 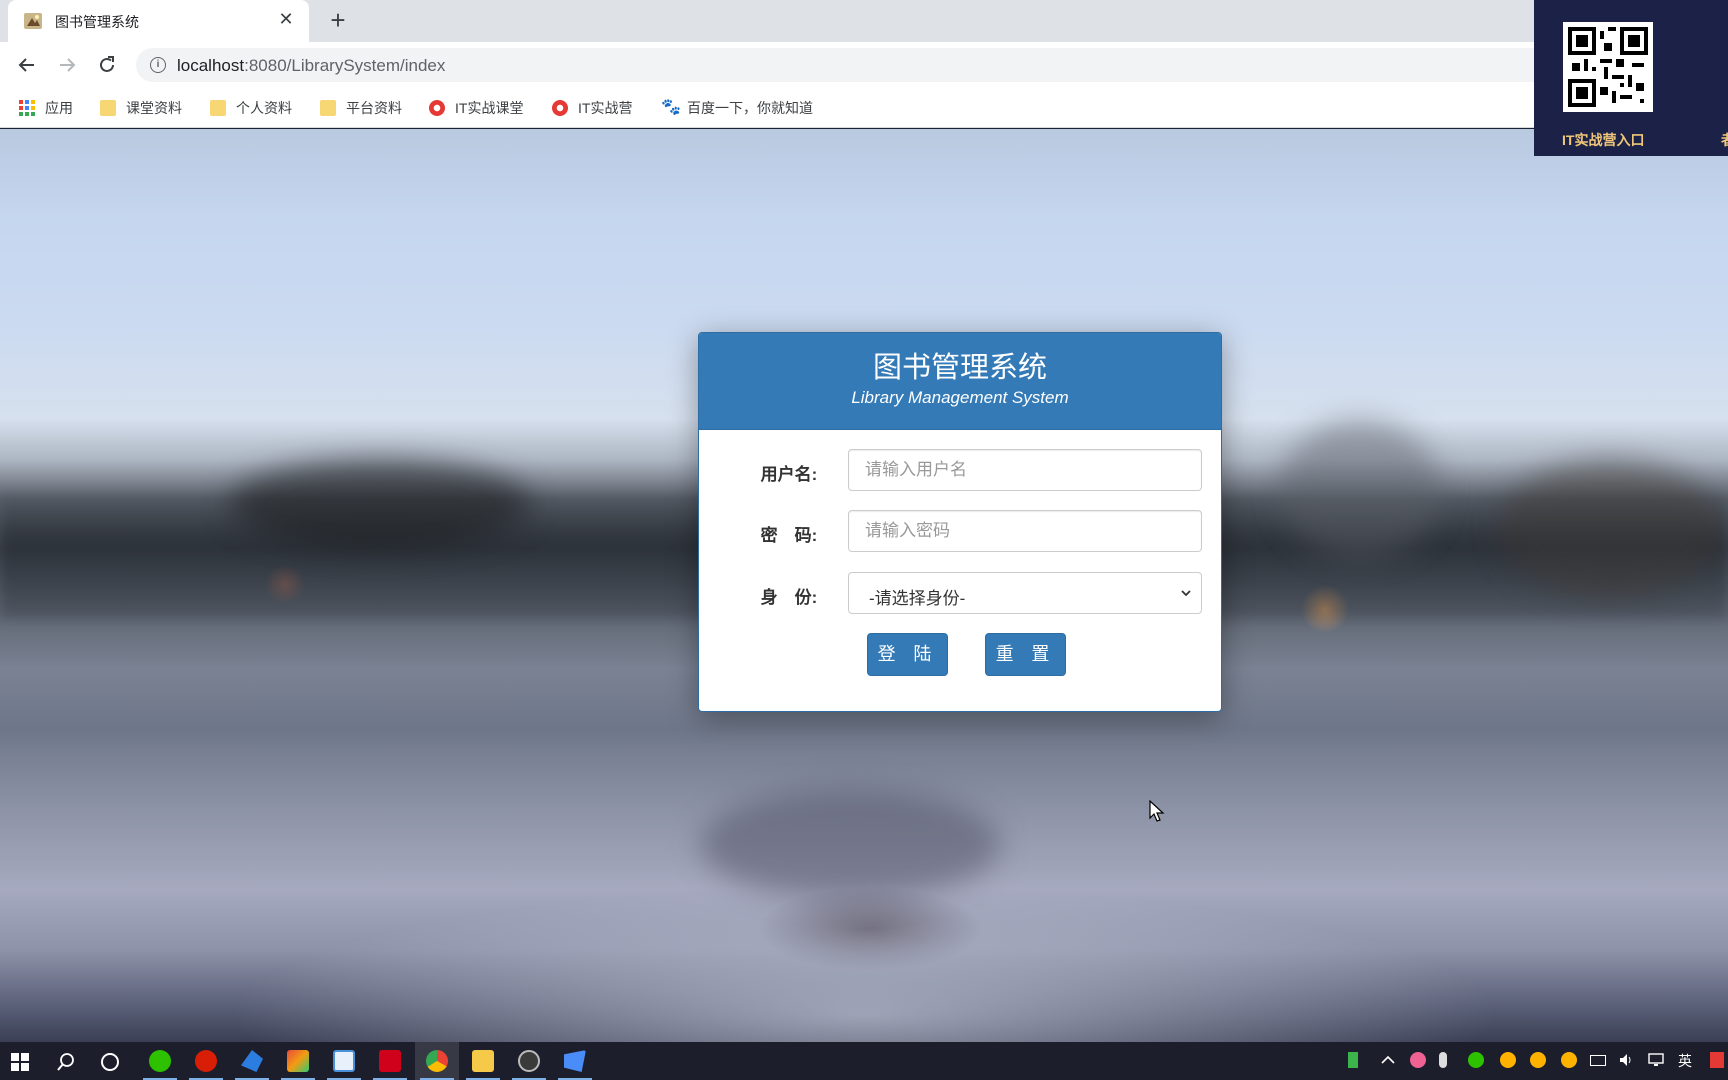 What do you see at coordinates (59, 108) in the screenshot?
I see `bookmark-label: 应用` at bounding box center [59, 108].